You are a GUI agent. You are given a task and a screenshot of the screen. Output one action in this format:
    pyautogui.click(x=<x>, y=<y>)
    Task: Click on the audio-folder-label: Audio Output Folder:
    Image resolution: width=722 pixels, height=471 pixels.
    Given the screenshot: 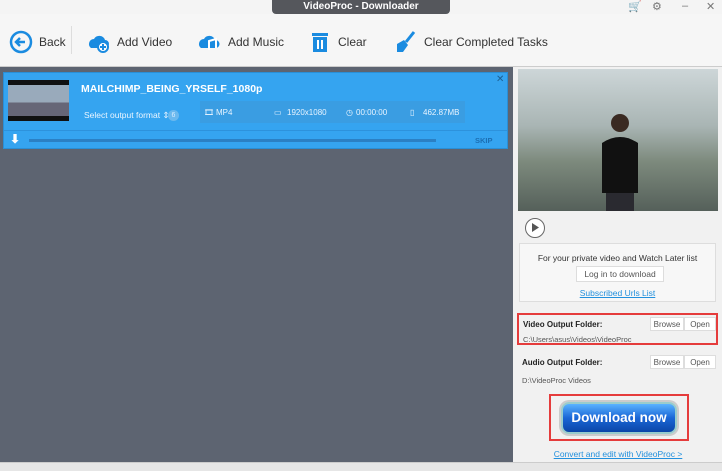 What is the action you would take?
    pyautogui.click(x=562, y=362)
    